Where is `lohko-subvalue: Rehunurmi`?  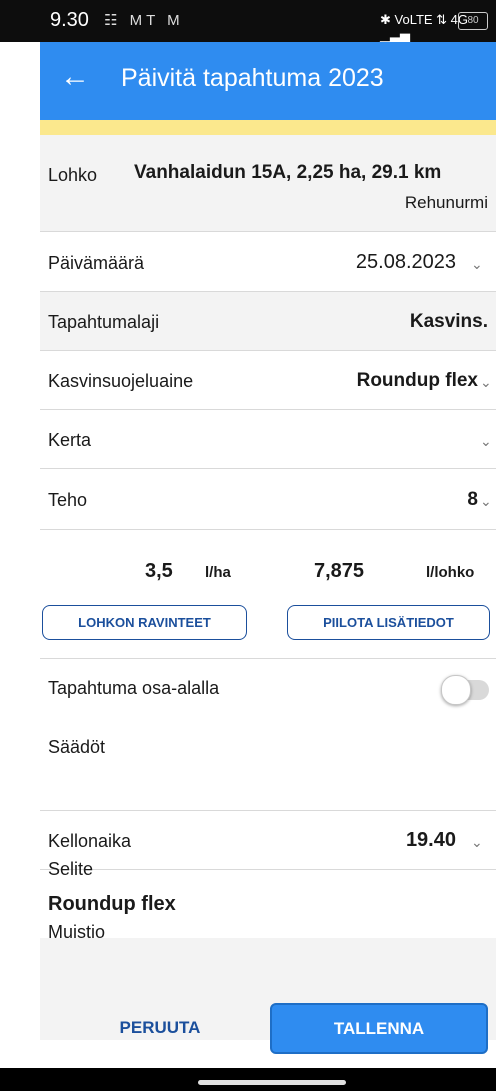 lohko-subvalue: Rehunurmi is located at coordinates (446, 202).